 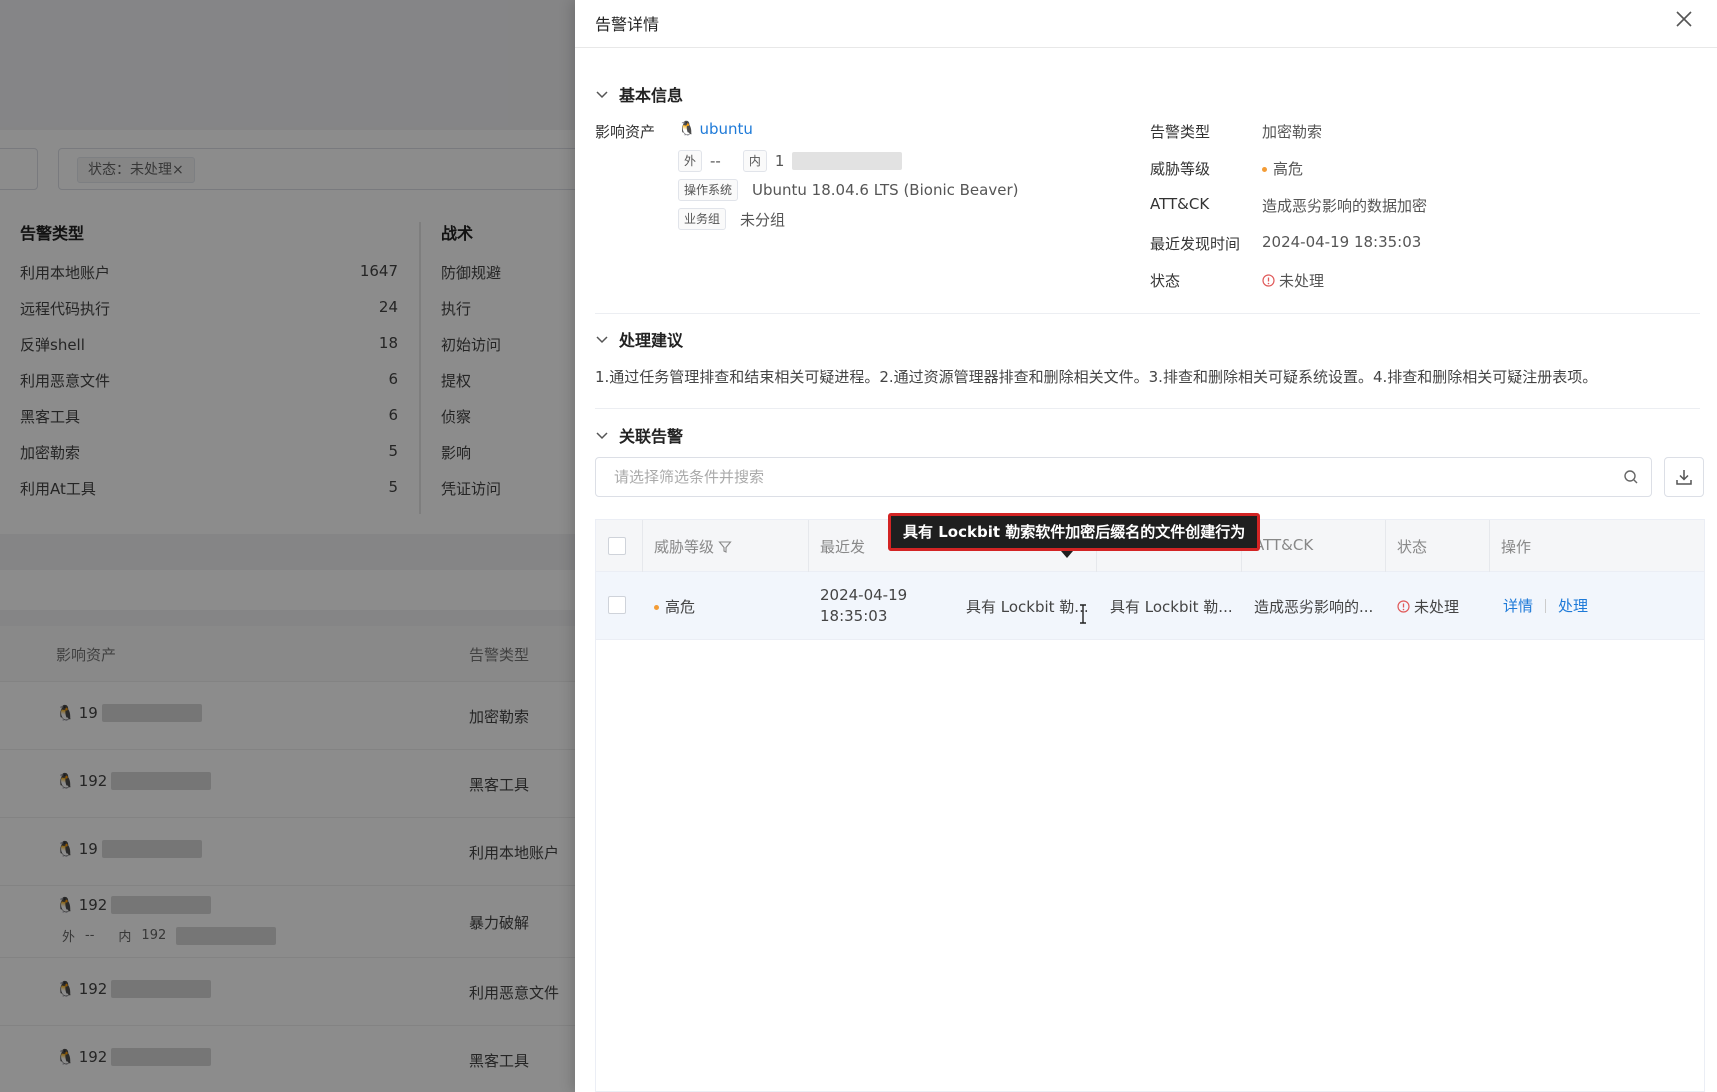 I want to click on download-button, so click(x=1684, y=477).